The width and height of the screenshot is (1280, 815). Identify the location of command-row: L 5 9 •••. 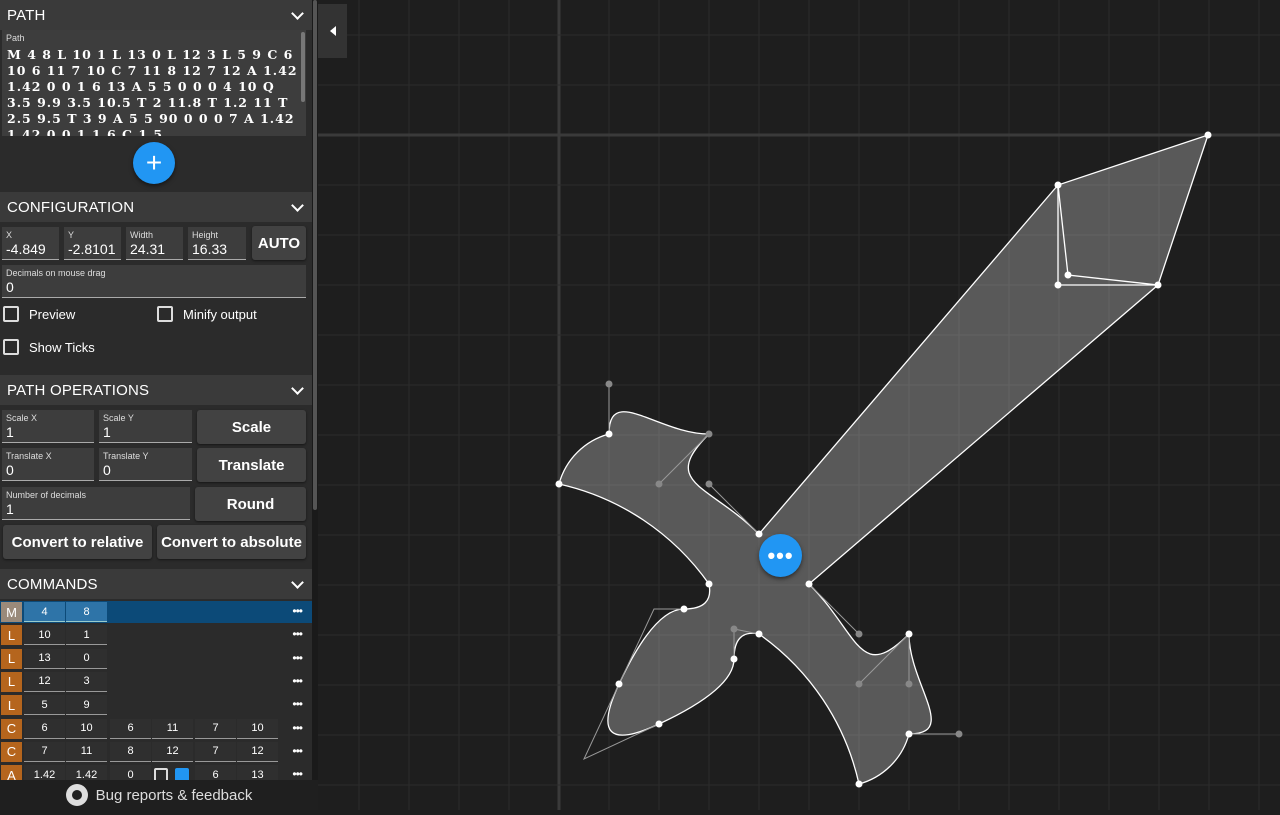
(156, 705).